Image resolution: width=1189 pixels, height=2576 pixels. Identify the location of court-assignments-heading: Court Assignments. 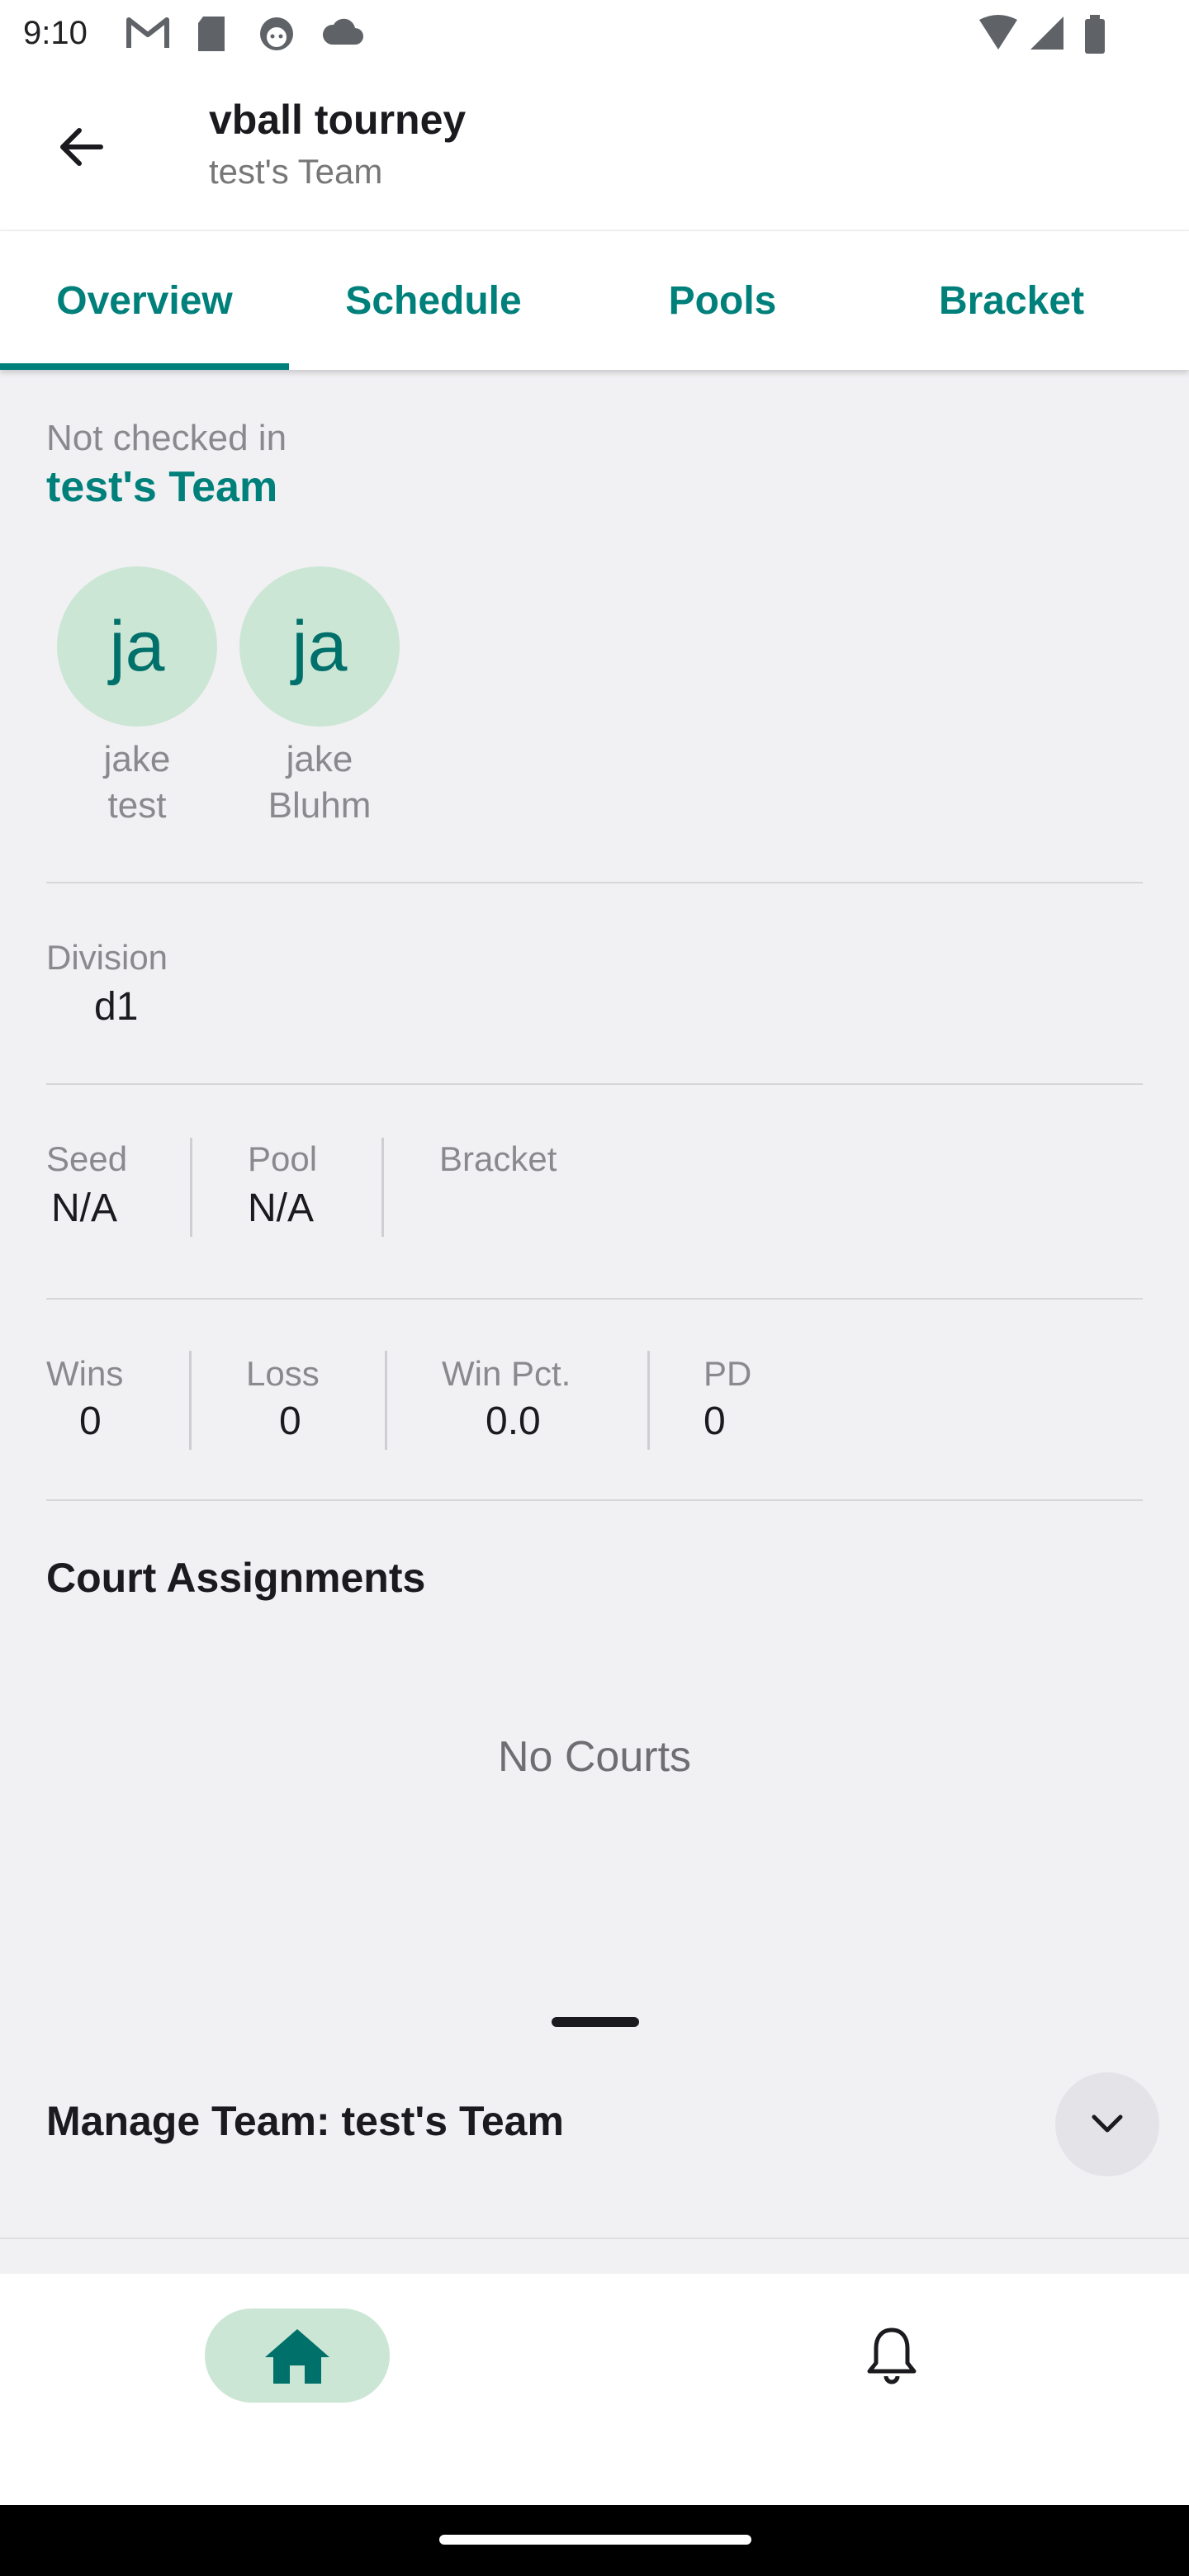
(236, 1578).